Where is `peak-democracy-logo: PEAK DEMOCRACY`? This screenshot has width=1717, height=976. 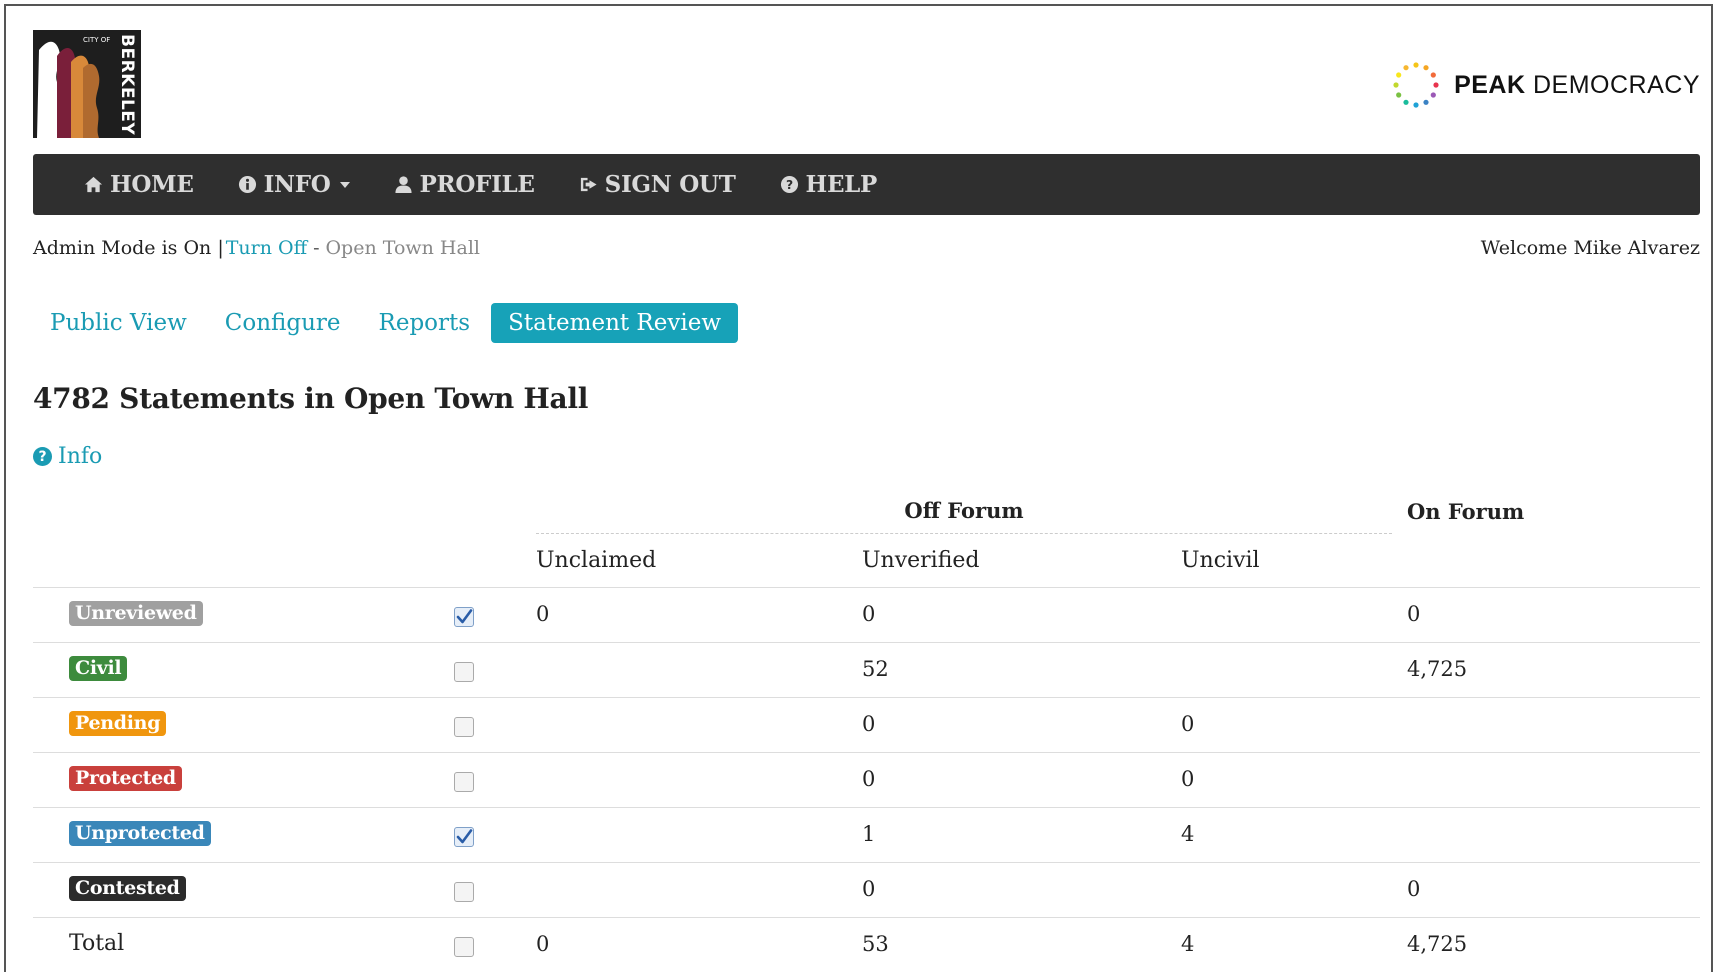 peak-democracy-logo: PEAK DEMOCRACY is located at coordinates (1546, 85).